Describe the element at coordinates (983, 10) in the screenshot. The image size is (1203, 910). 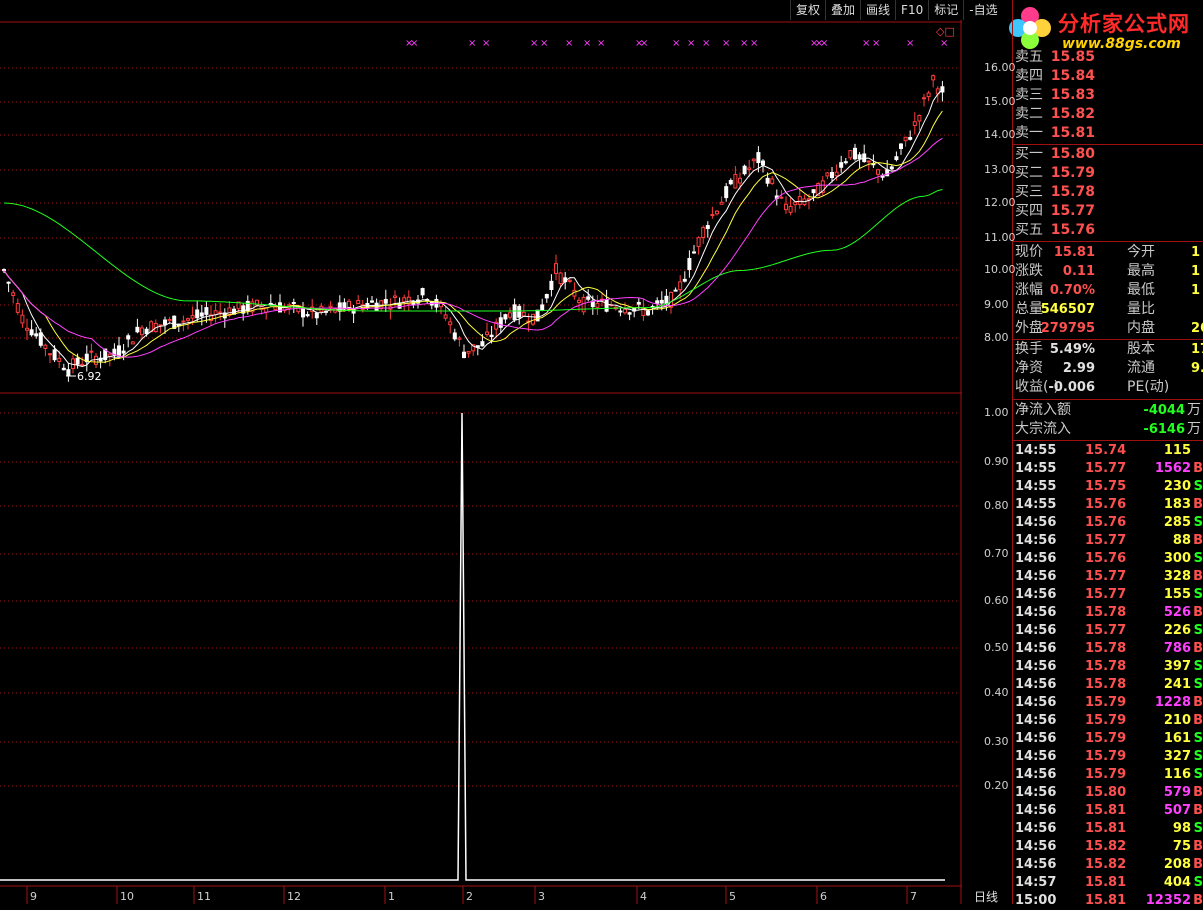
I see `toolbar-button-5: -自选` at that location.